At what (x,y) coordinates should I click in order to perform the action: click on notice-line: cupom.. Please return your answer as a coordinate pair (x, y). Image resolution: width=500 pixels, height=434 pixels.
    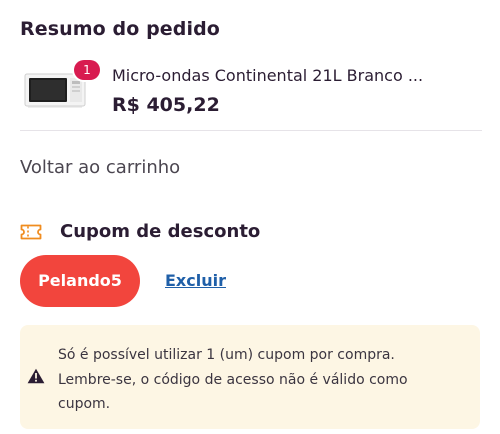
    Looking at the image, I should click on (84, 404).